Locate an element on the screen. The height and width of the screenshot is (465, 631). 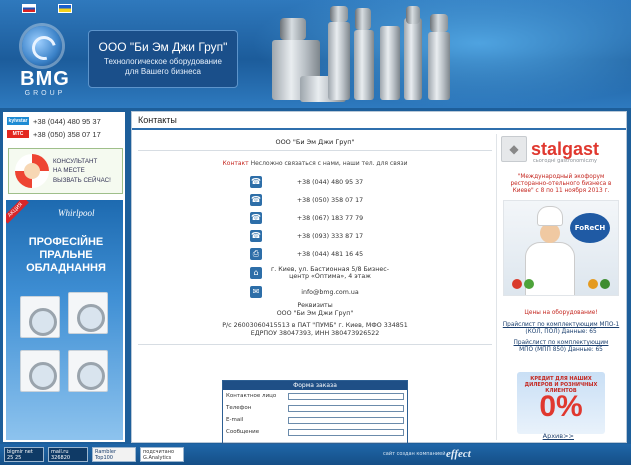
promo-percent: 0% is located at coordinates (561, 406).